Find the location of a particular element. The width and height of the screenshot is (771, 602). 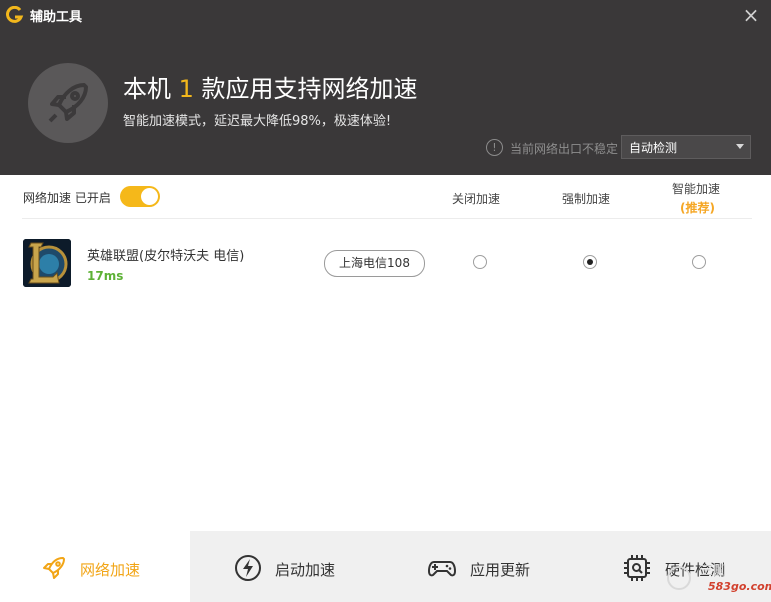

game-name: 英雄联盟(皮尔特沃夫 电信) is located at coordinates (166, 256).